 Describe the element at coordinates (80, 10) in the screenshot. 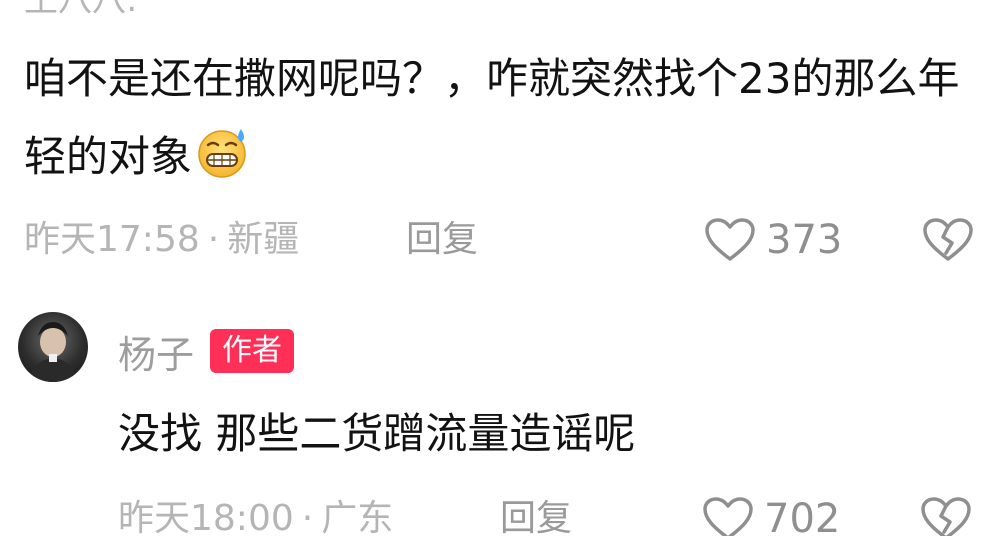

I see `comment-username-clipped: 王八八:` at that location.